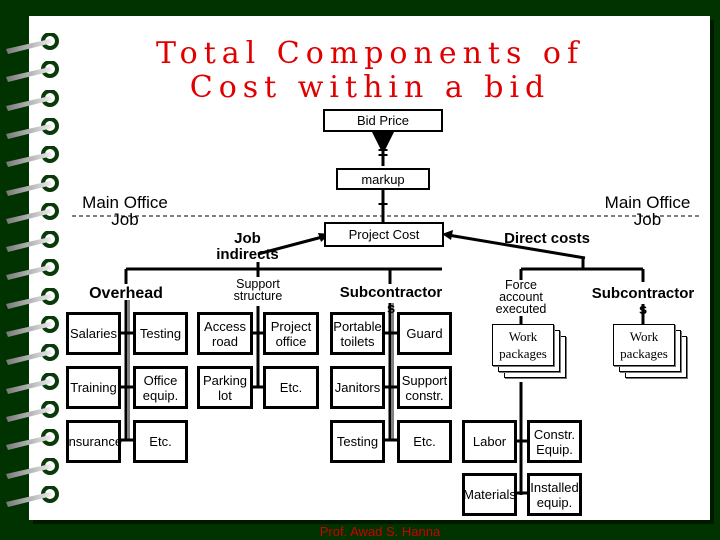 This screenshot has width=720, height=540. Describe the element at coordinates (424, 387) in the screenshot. I see `subcontract-item: Support constr.` at that location.